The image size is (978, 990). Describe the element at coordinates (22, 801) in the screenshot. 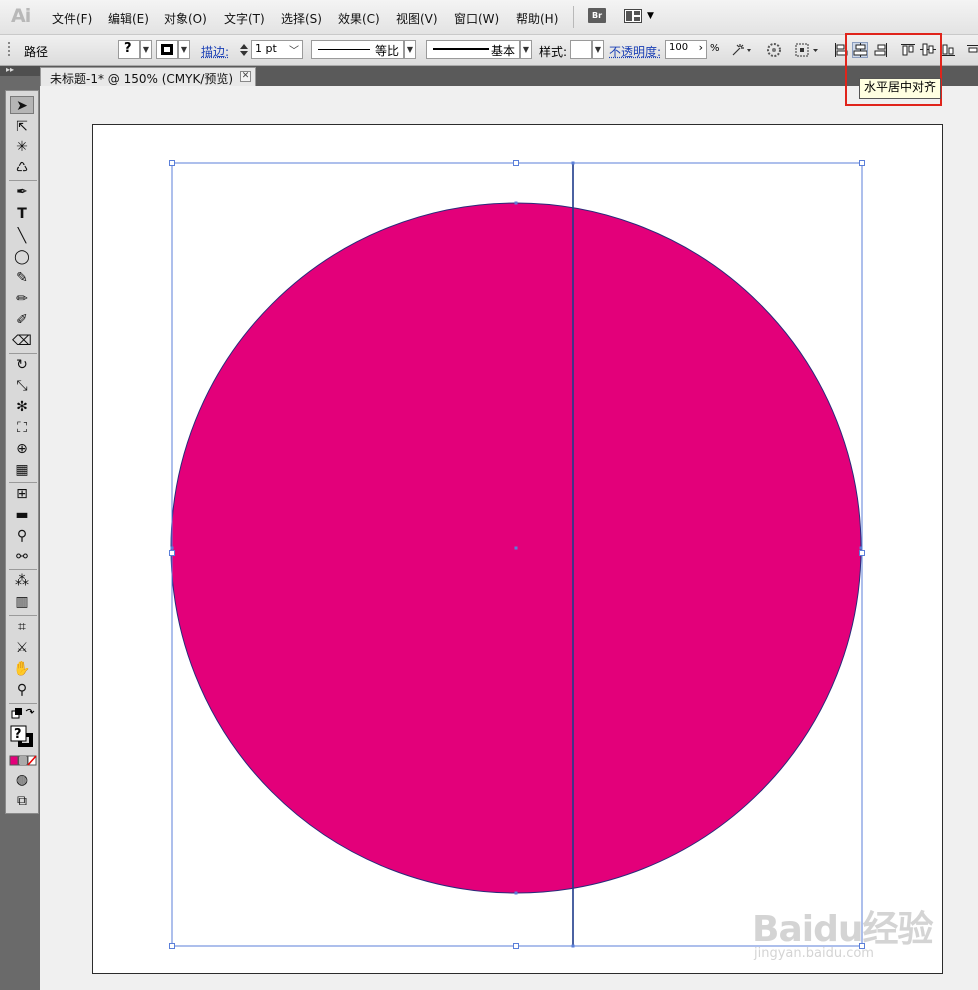

I see `screen-mode-icon: ⧉` at that location.